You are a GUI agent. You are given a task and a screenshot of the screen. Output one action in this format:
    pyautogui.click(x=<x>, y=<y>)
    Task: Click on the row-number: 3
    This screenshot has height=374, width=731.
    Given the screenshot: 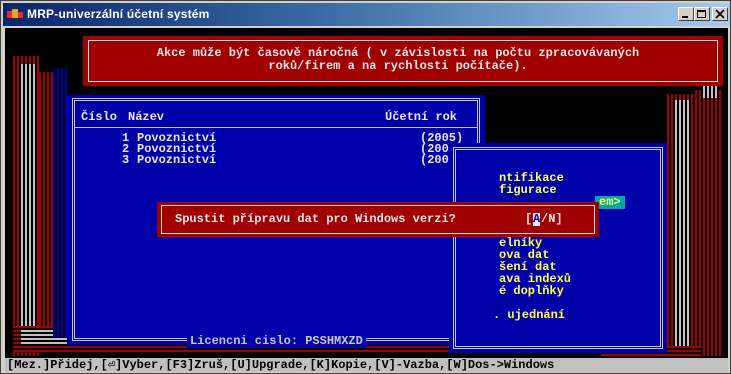 What is the action you would take?
    pyautogui.click(x=126, y=160)
    